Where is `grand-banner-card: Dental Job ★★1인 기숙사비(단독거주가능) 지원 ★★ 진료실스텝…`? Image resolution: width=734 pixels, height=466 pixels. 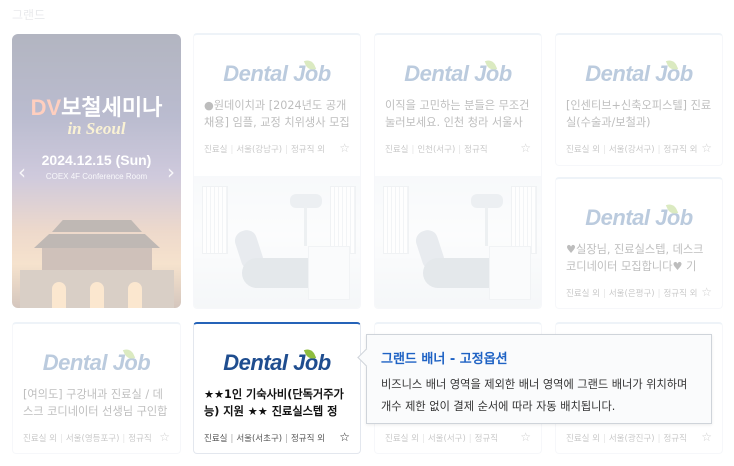 grand-banner-card: Dental Job ★★1인 기숙사비(단독거주가능) 지원 ★★ 진료실스텝… is located at coordinates (277, 388).